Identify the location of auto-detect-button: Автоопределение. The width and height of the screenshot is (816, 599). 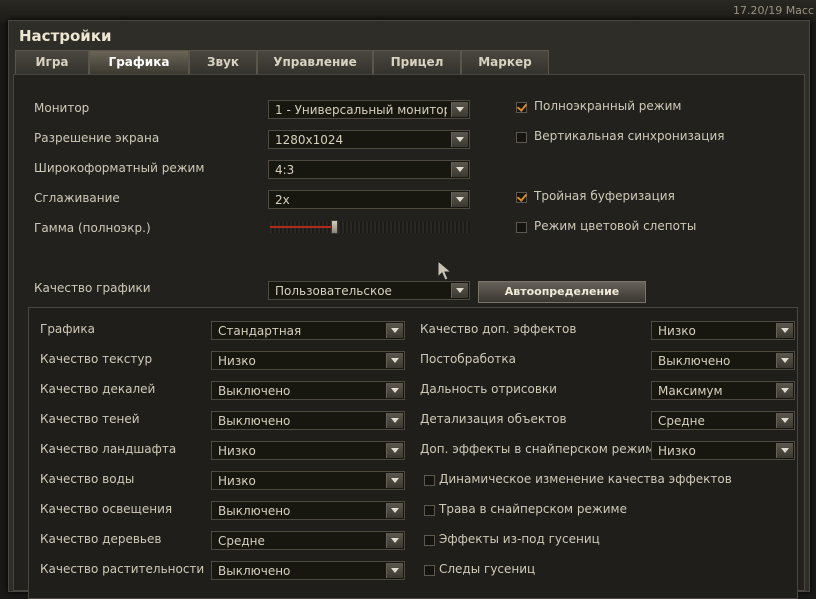
(562, 292).